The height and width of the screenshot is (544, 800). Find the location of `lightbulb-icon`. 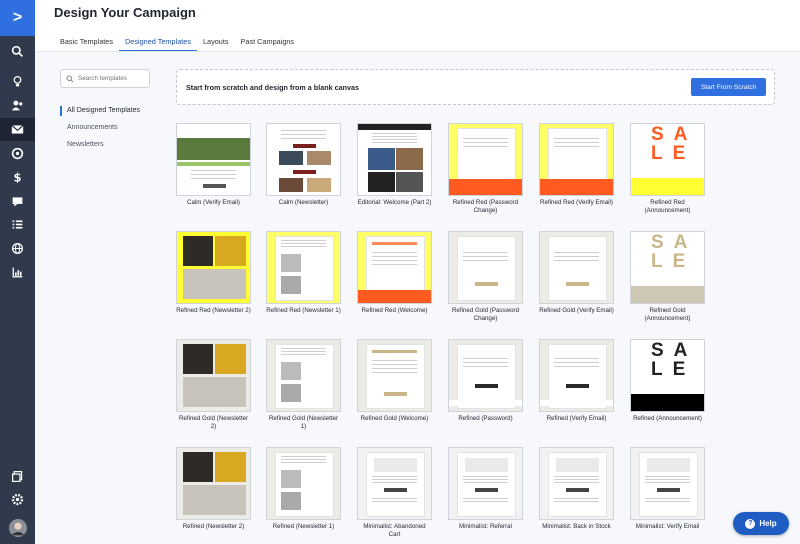

lightbulb-icon is located at coordinates (17, 81).